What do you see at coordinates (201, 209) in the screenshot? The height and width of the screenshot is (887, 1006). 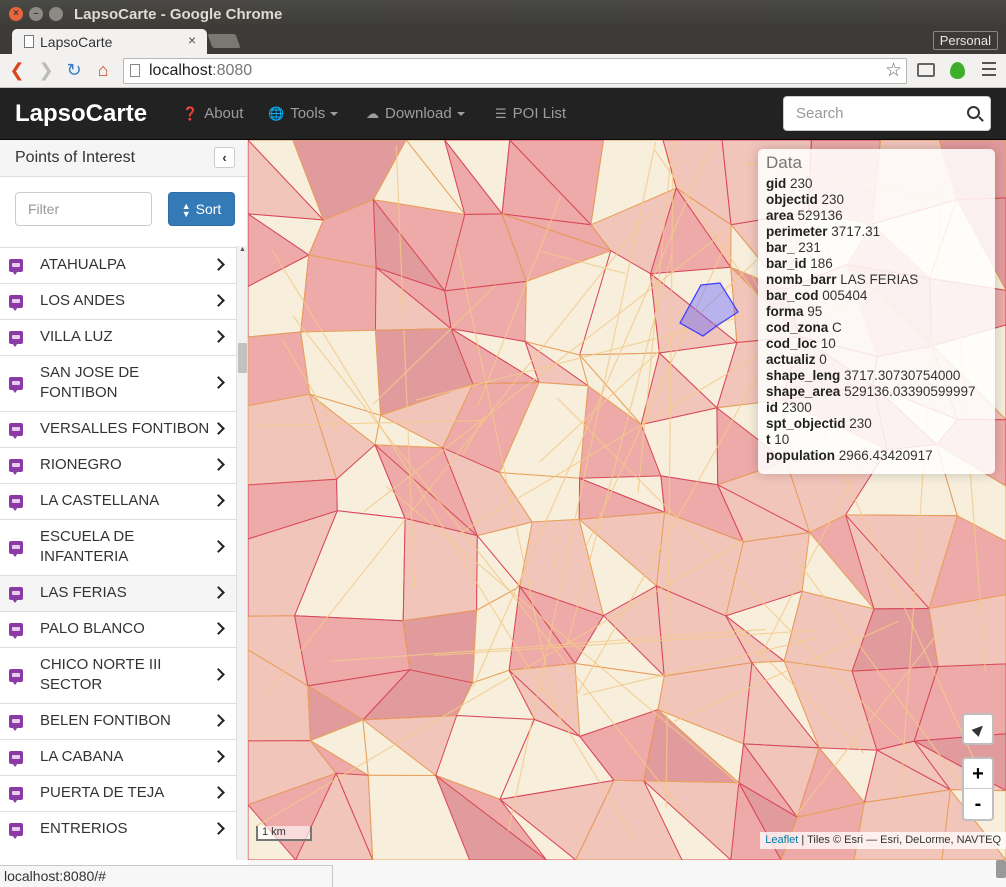 I see `sort-button: ▲ ▼ Sort` at bounding box center [201, 209].